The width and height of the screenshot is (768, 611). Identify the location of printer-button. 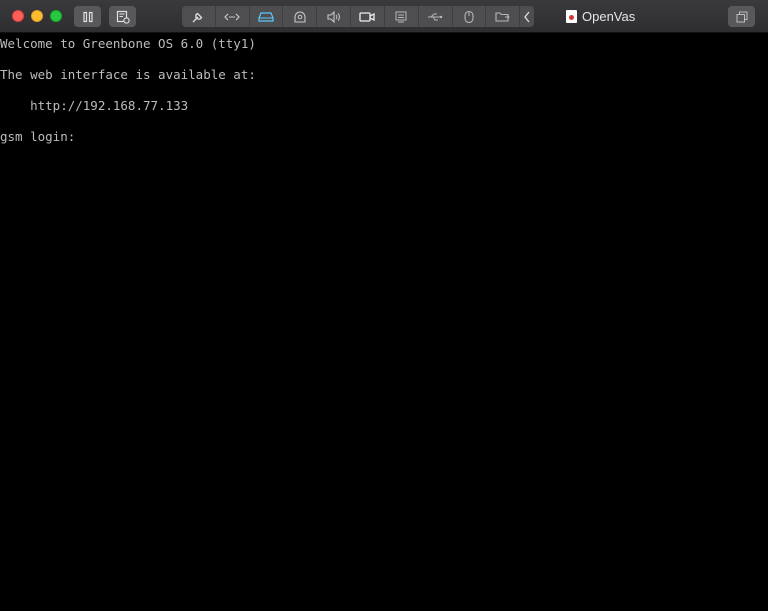
(402, 16).